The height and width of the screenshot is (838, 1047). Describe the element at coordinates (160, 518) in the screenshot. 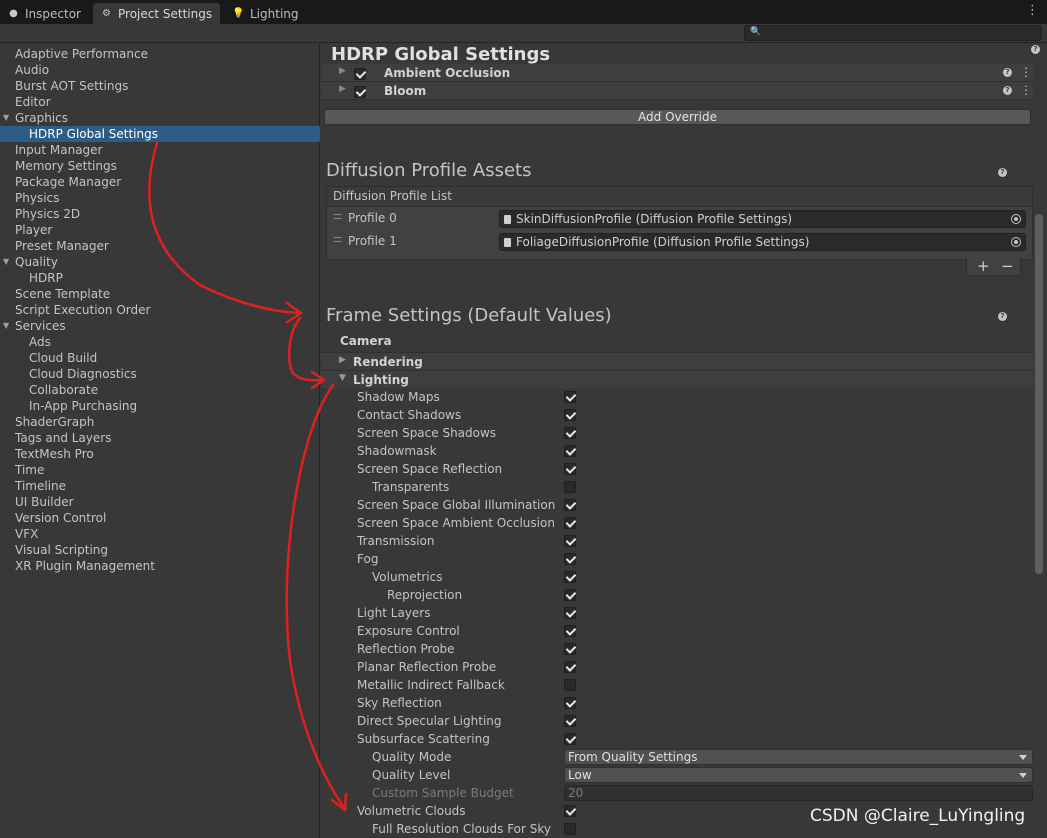

I see `sidebar-item-version-control: Version Control` at that location.